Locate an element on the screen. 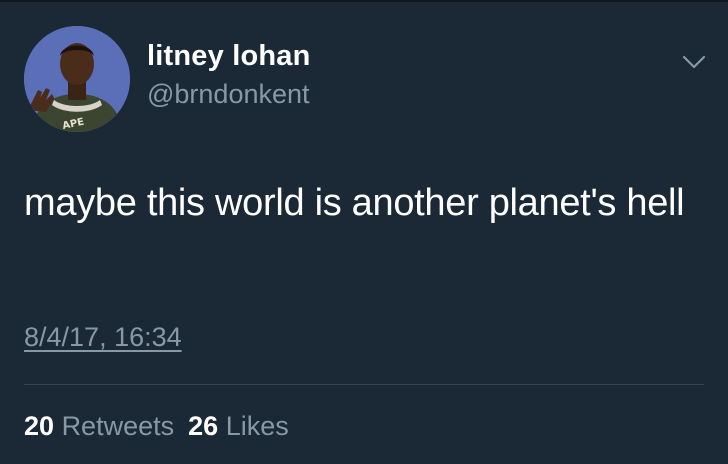 This screenshot has width=728, height=464. avatar-image: APE is located at coordinates (77, 79).